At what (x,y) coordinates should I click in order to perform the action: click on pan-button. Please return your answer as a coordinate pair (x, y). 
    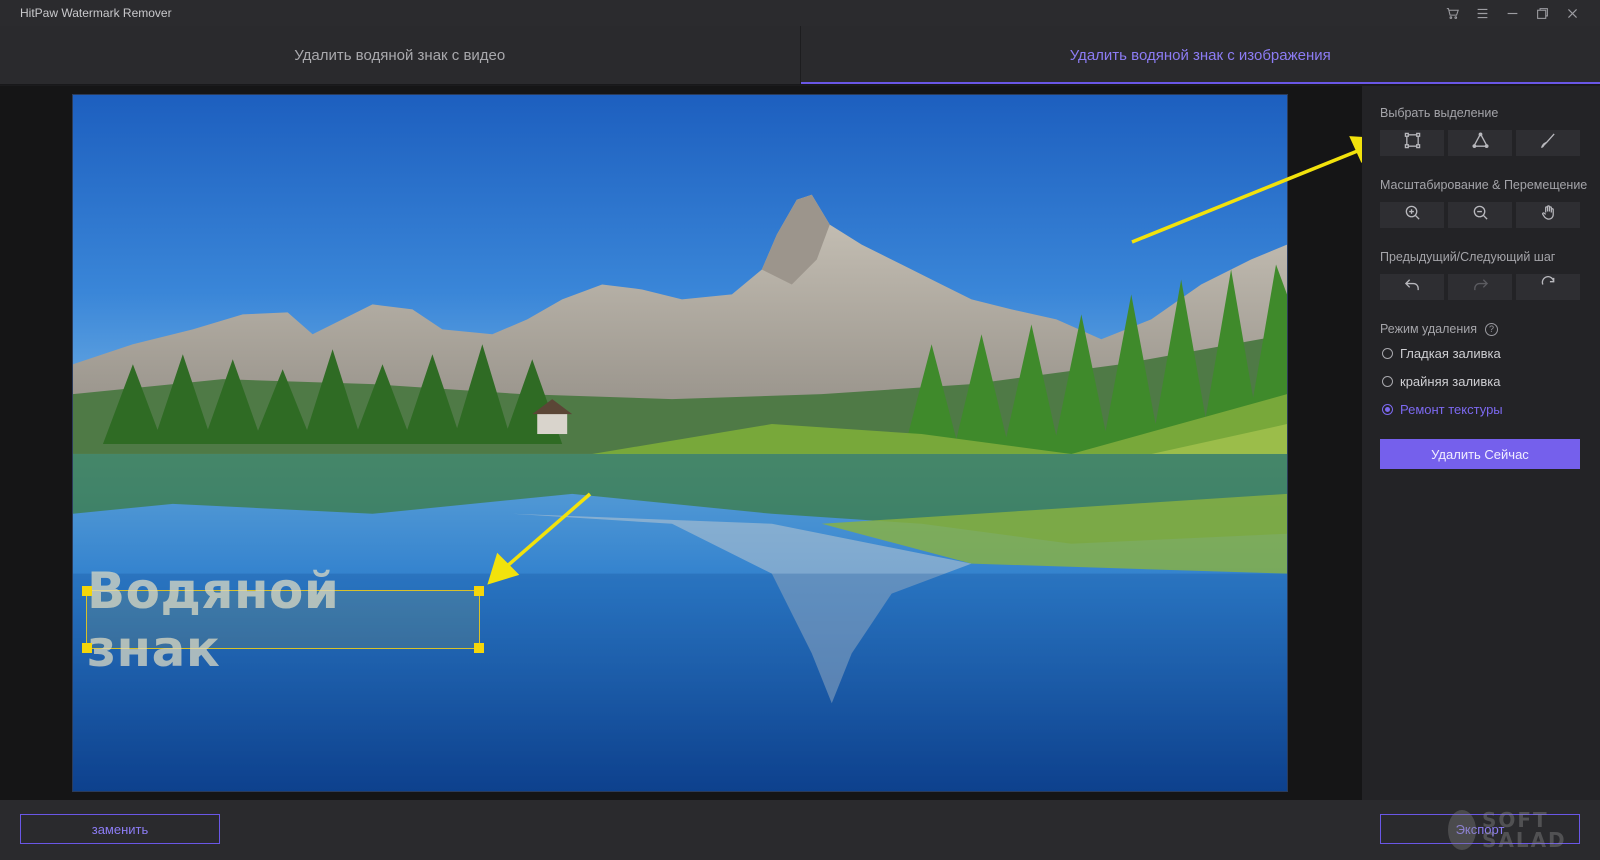
    Looking at the image, I should click on (1548, 215).